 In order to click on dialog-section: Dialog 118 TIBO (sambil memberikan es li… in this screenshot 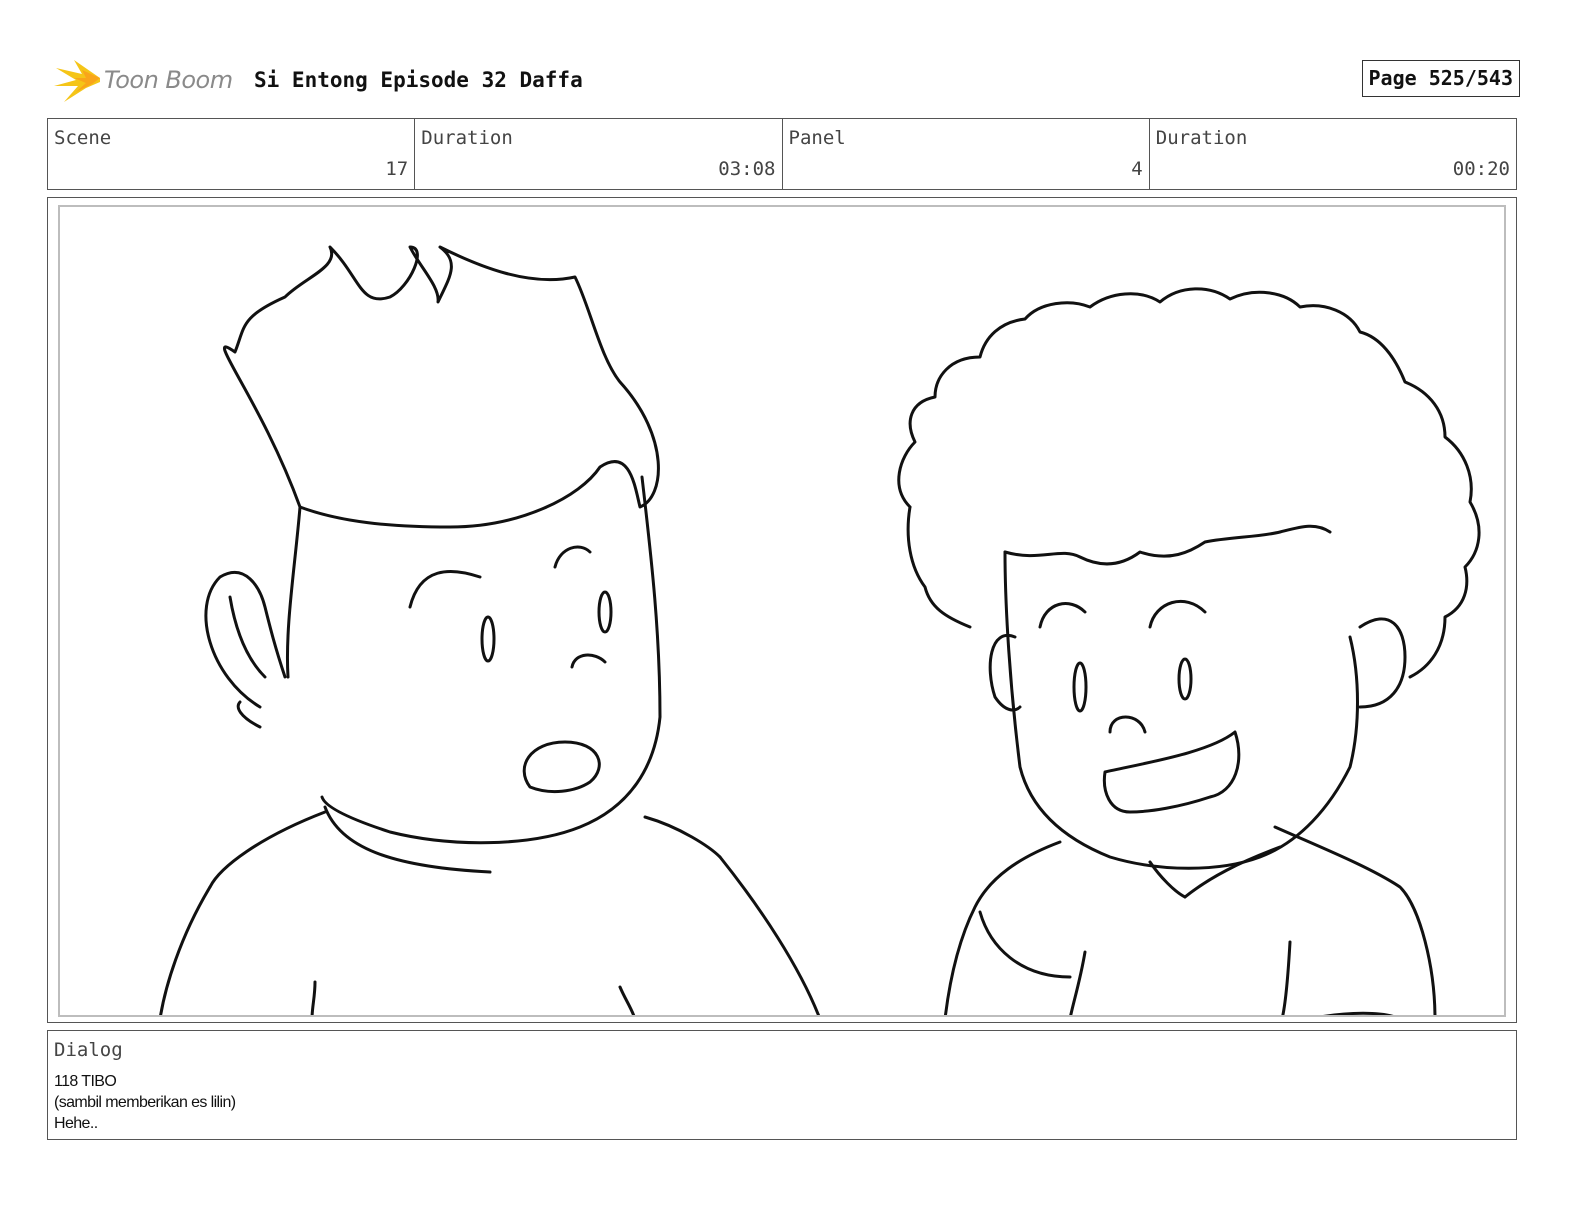, I will do `click(782, 1085)`.